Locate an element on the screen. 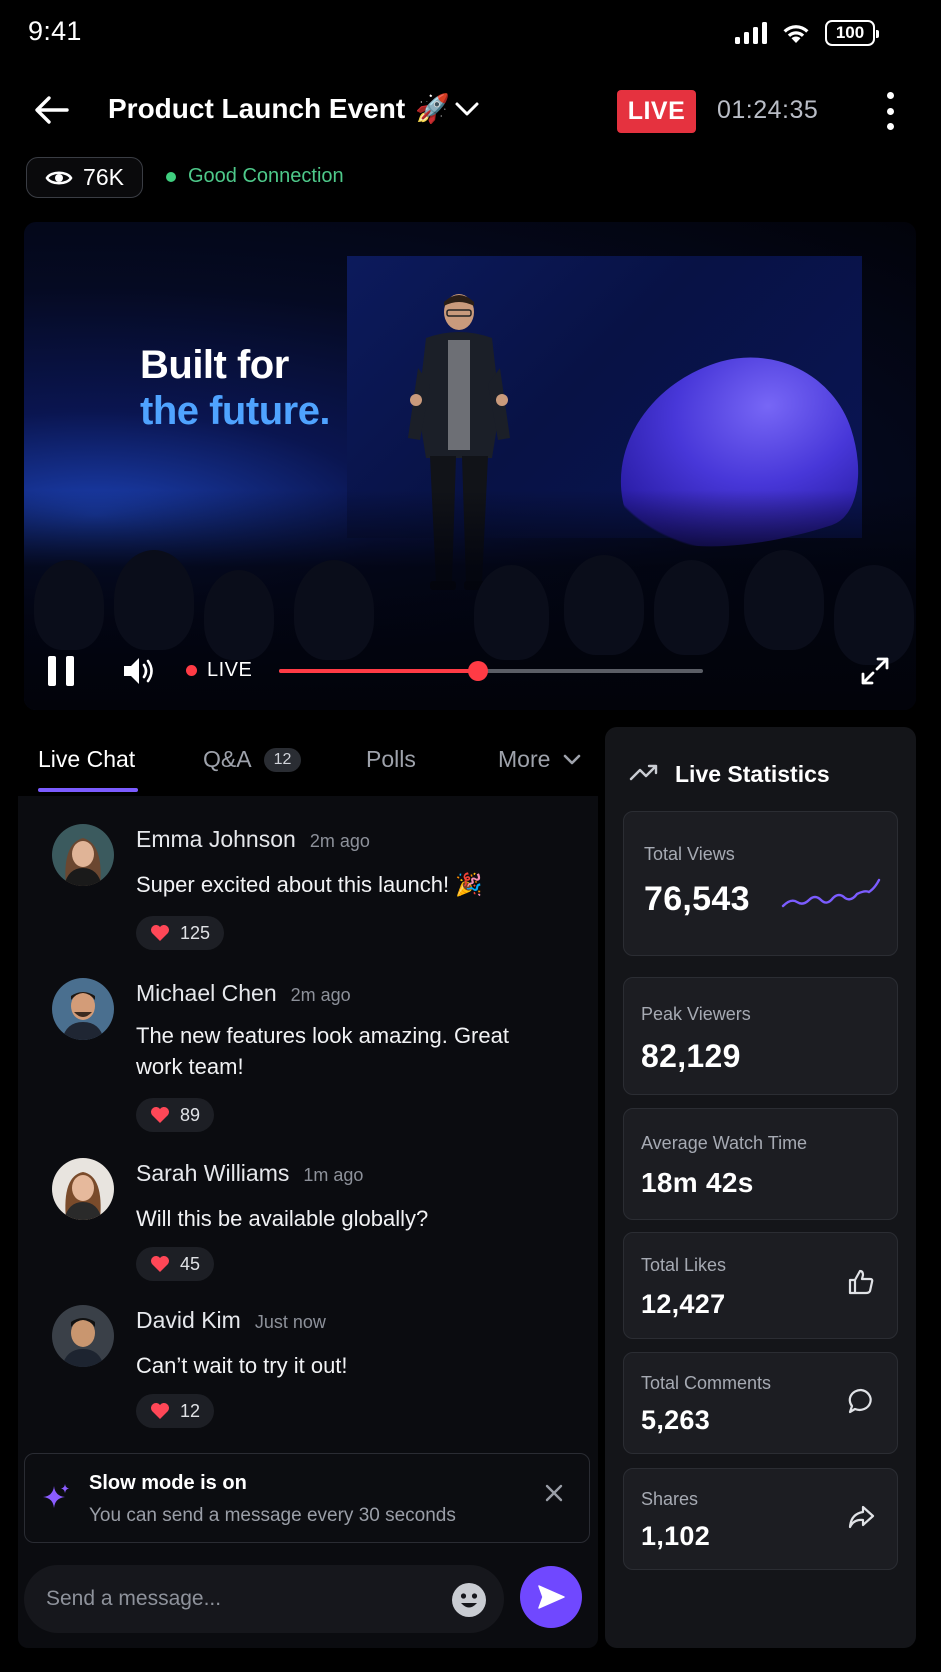 This screenshot has width=941, height=1672. stat-value: 5,263 is located at coordinates (676, 1420).